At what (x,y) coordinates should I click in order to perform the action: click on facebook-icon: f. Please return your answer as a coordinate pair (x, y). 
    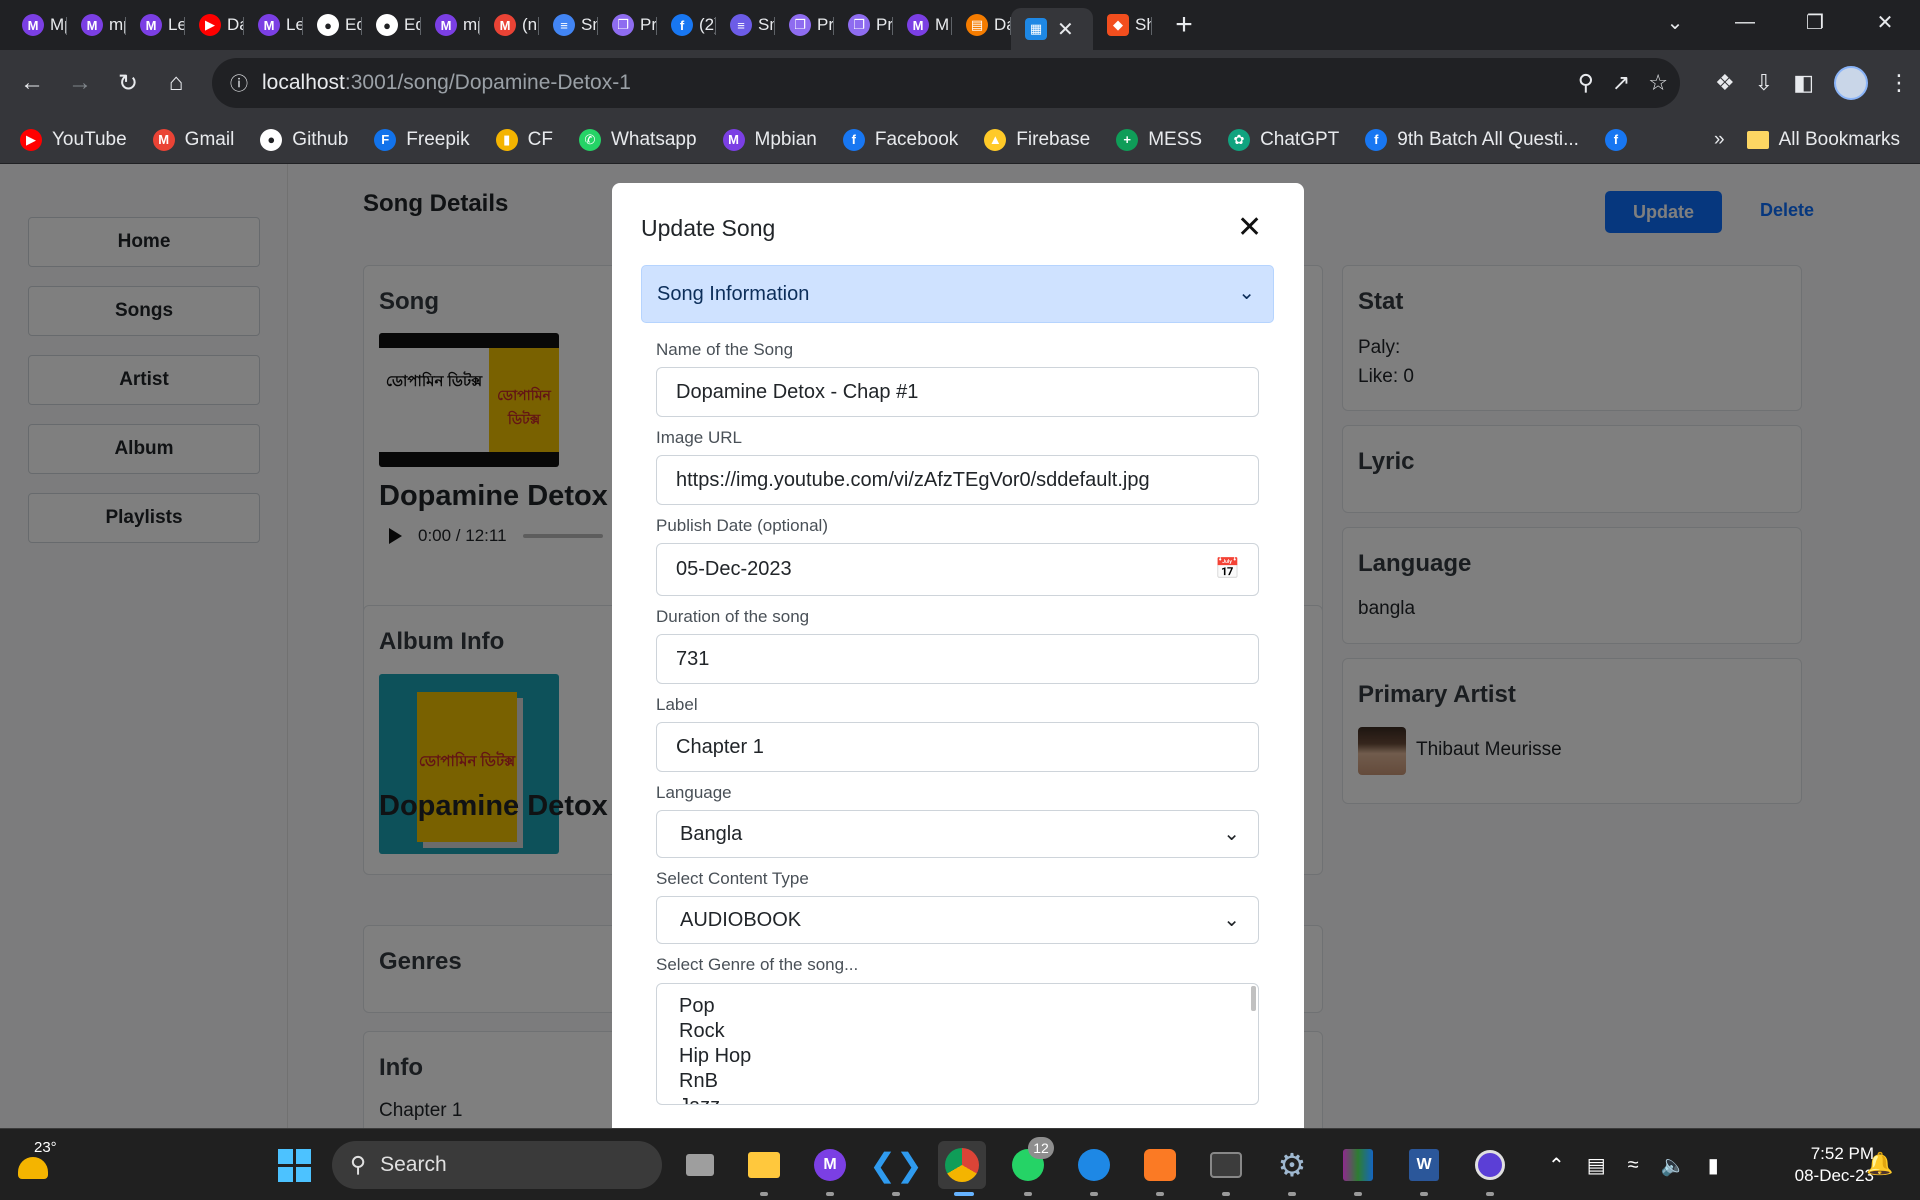
    Looking at the image, I should click on (1615, 139).